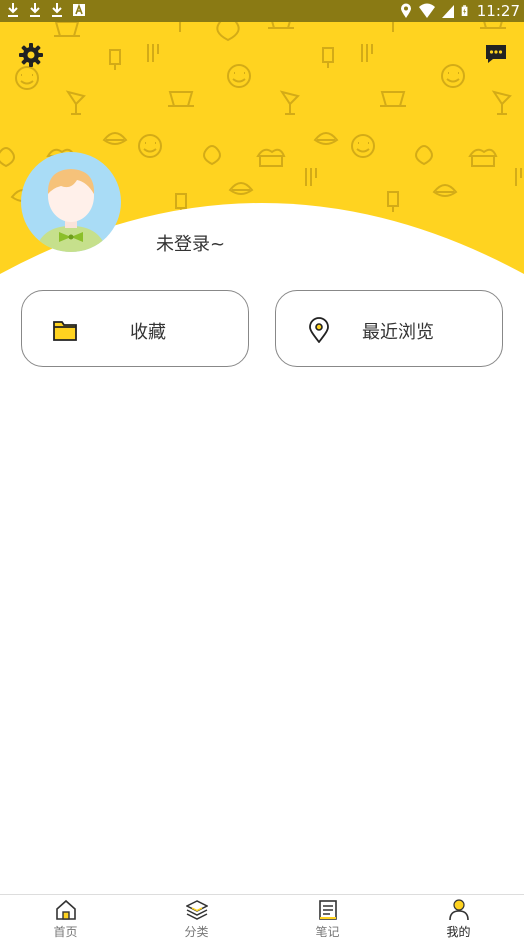 This screenshot has height=942, width=524. What do you see at coordinates (405, 10) in the screenshot?
I see `location-icon` at bounding box center [405, 10].